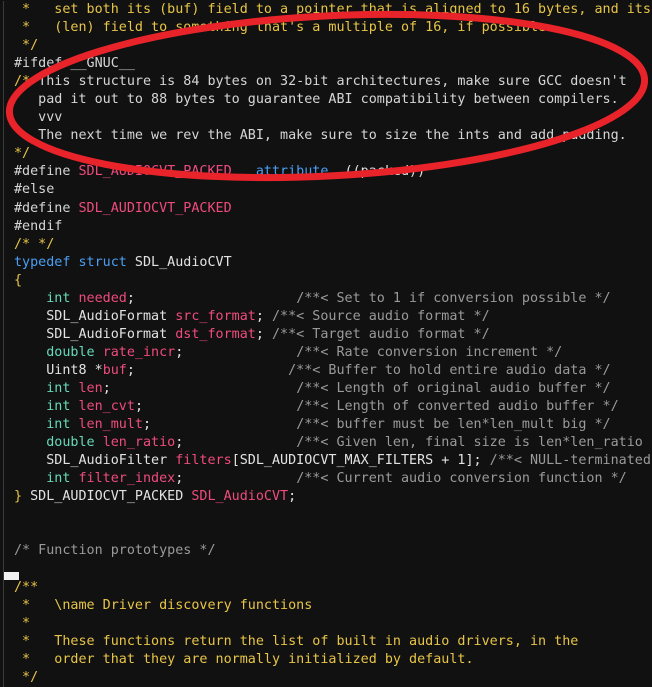 The width and height of the screenshot is (652, 687). Describe the element at coordinates (360, 461) in the screenshot. I see `code-token: [SDL_AUDIOCVT_MAX_FILTERS + 1];` at that location.